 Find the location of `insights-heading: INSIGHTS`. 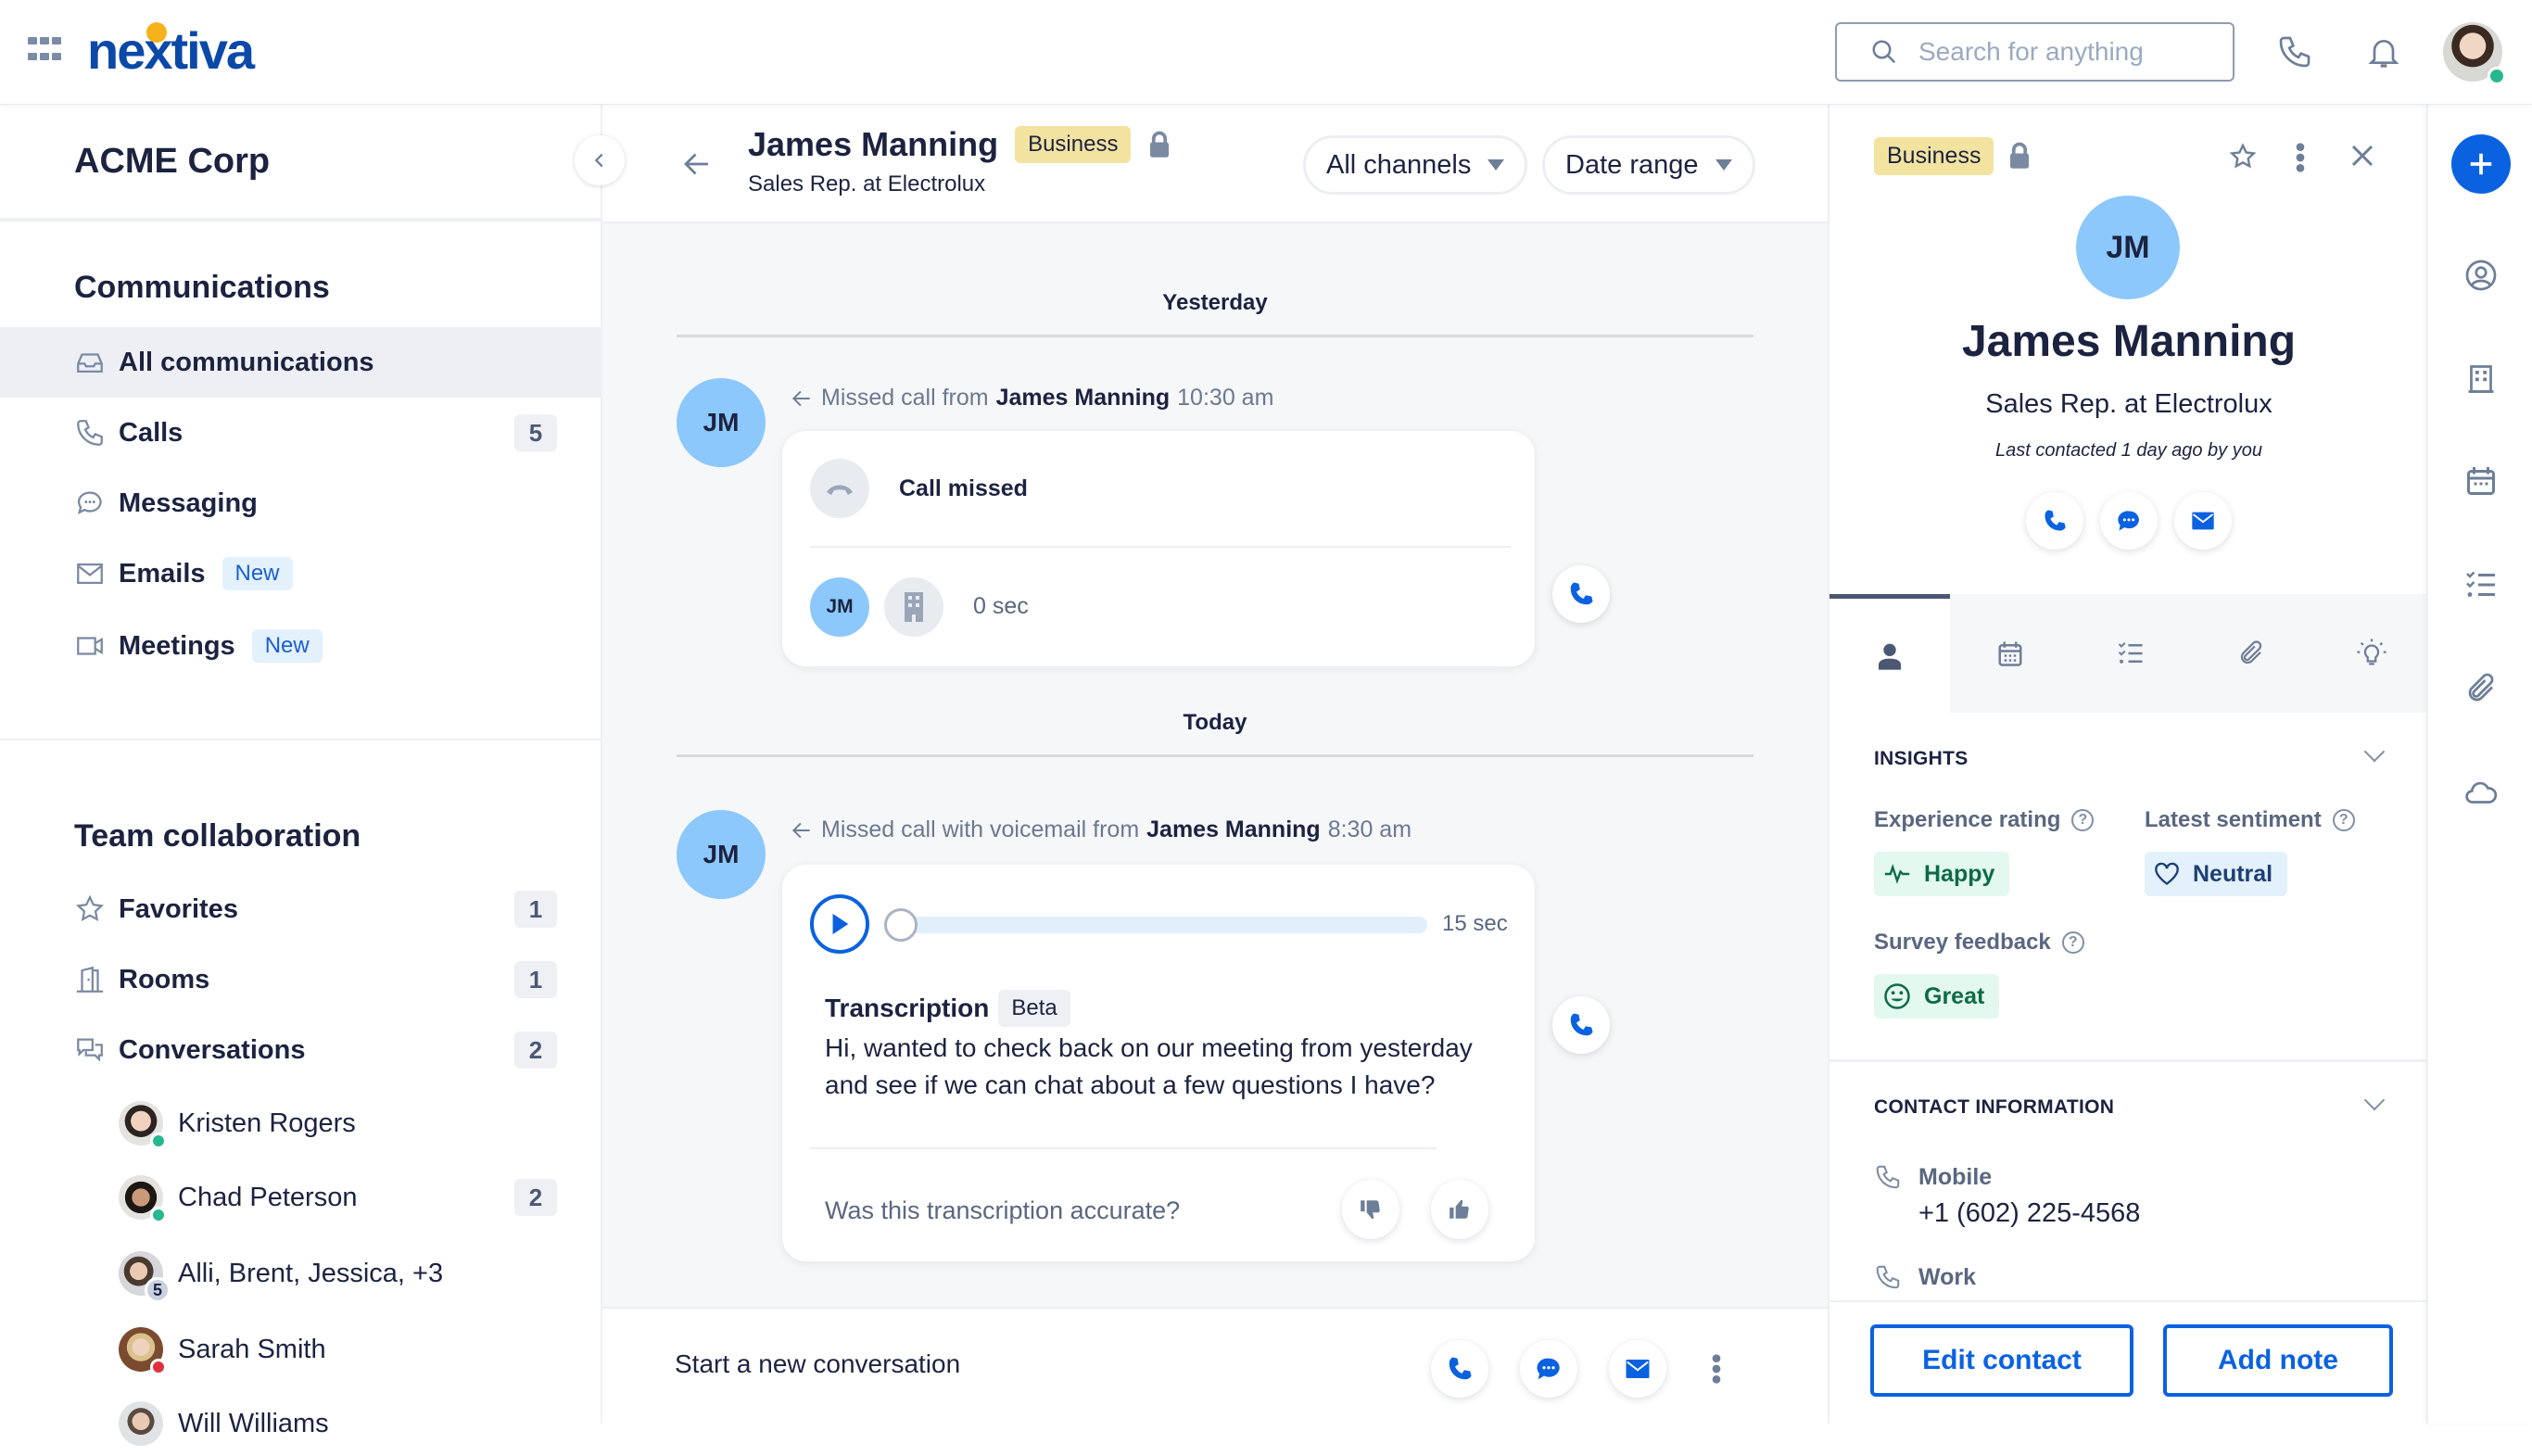

insights-heading: INSIGHTS is located at coordinates (1922, 758).